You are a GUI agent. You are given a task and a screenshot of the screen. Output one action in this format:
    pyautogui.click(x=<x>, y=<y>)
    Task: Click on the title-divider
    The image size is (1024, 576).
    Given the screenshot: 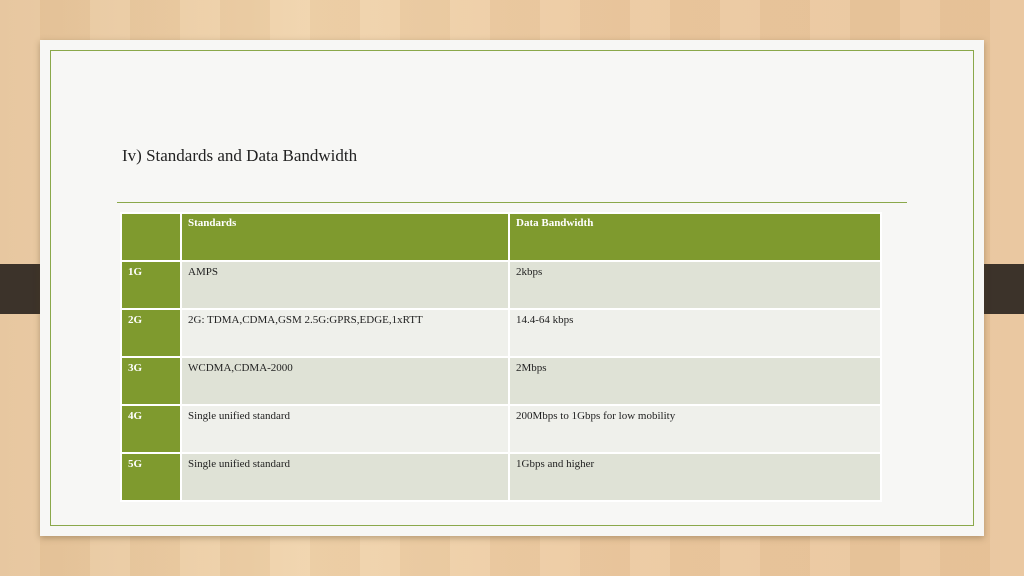 What is the action you would take?
    pyautogui.click(x=512, y=202)
    